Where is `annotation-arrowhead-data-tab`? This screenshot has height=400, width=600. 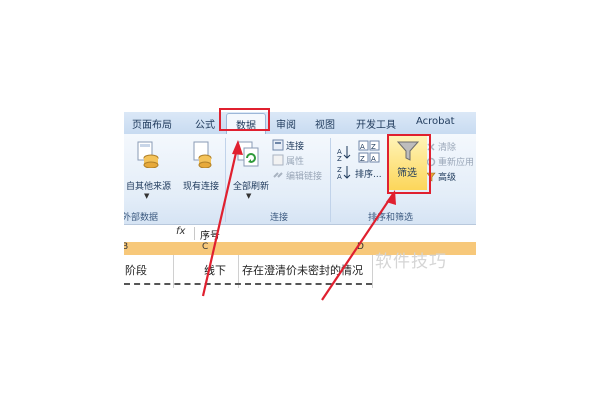 annotation-arrowhead-data-tab is located at coordinates (237, 147).